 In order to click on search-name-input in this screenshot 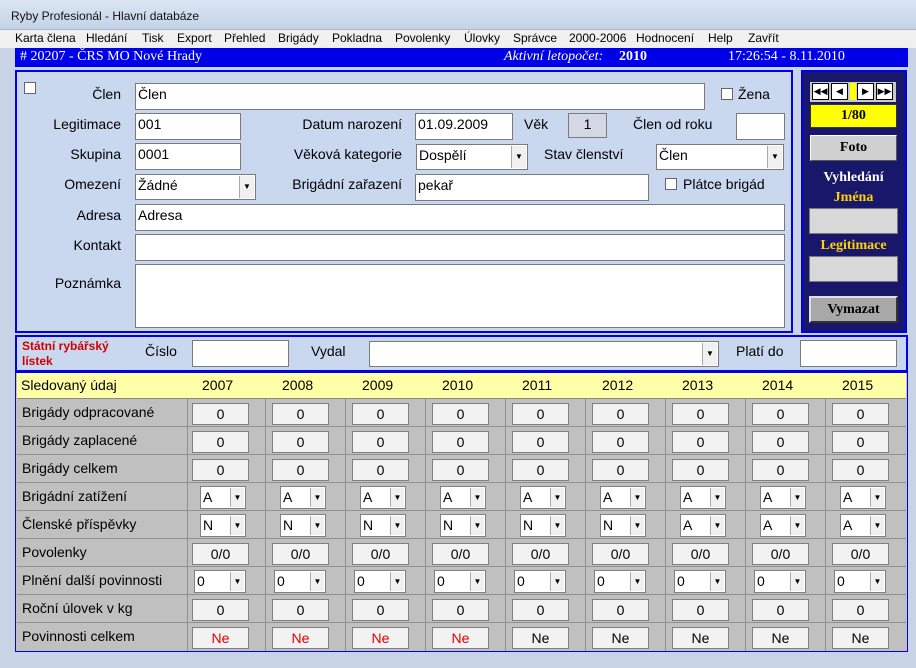, I will do `click(853, 221)`.